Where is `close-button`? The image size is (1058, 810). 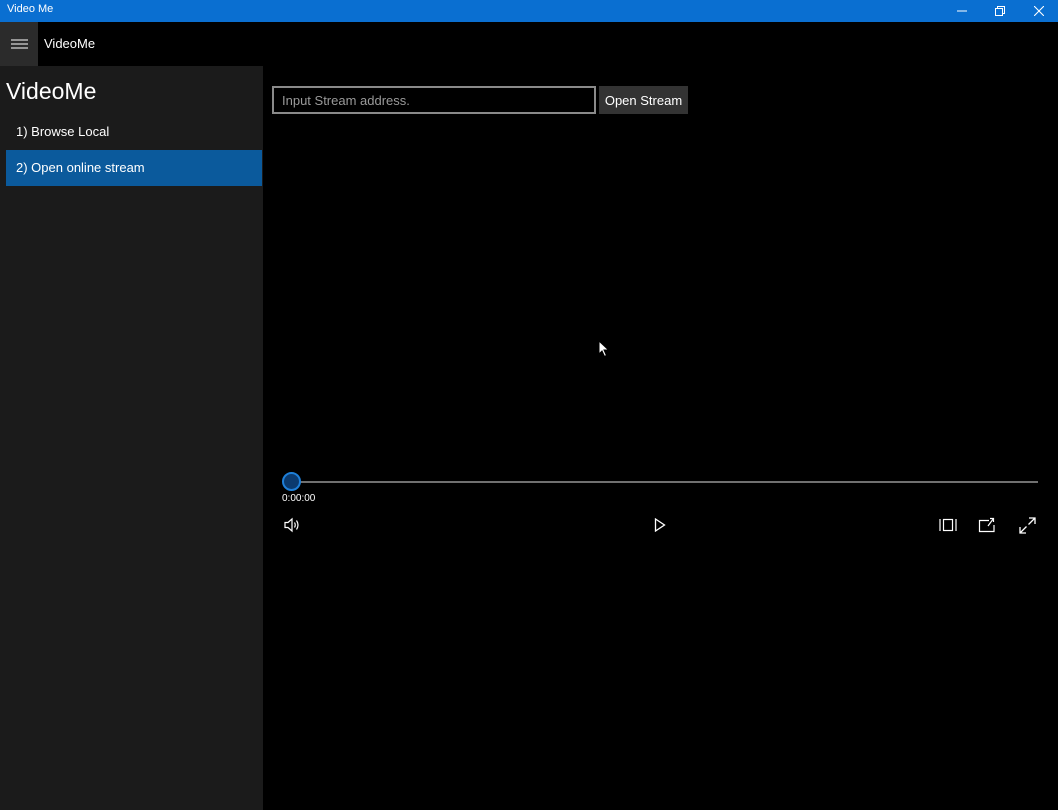 close-button is located at coordinates (1039, 11).